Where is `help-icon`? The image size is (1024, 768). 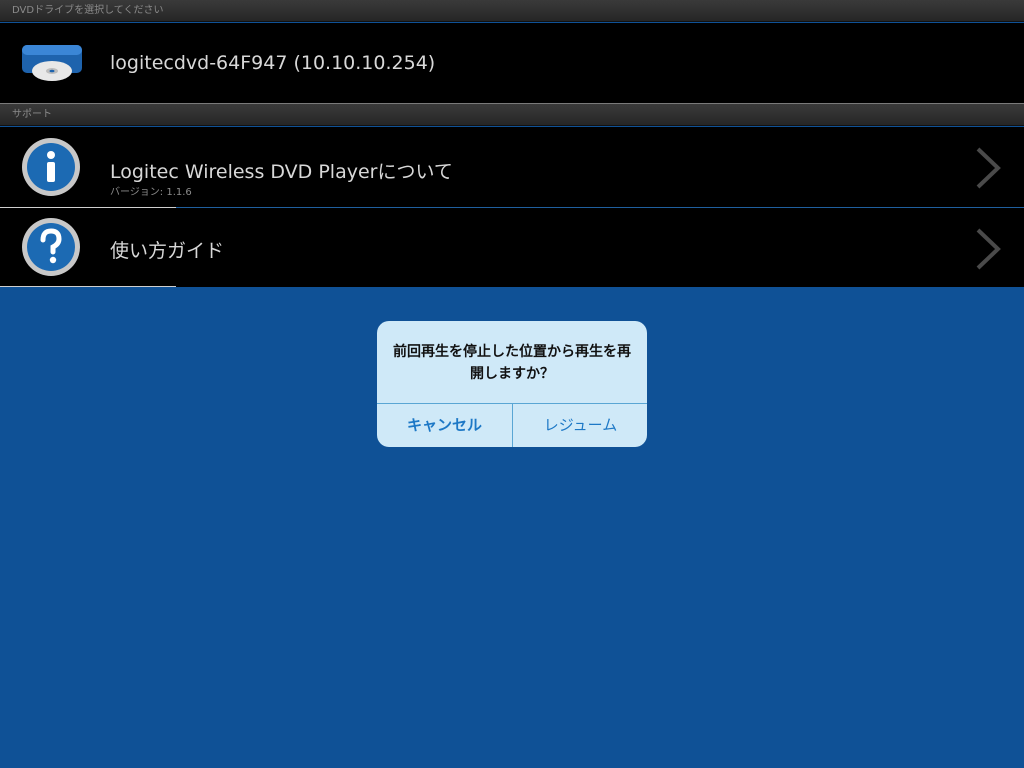
help-icon is located at coordinates (51, 249).